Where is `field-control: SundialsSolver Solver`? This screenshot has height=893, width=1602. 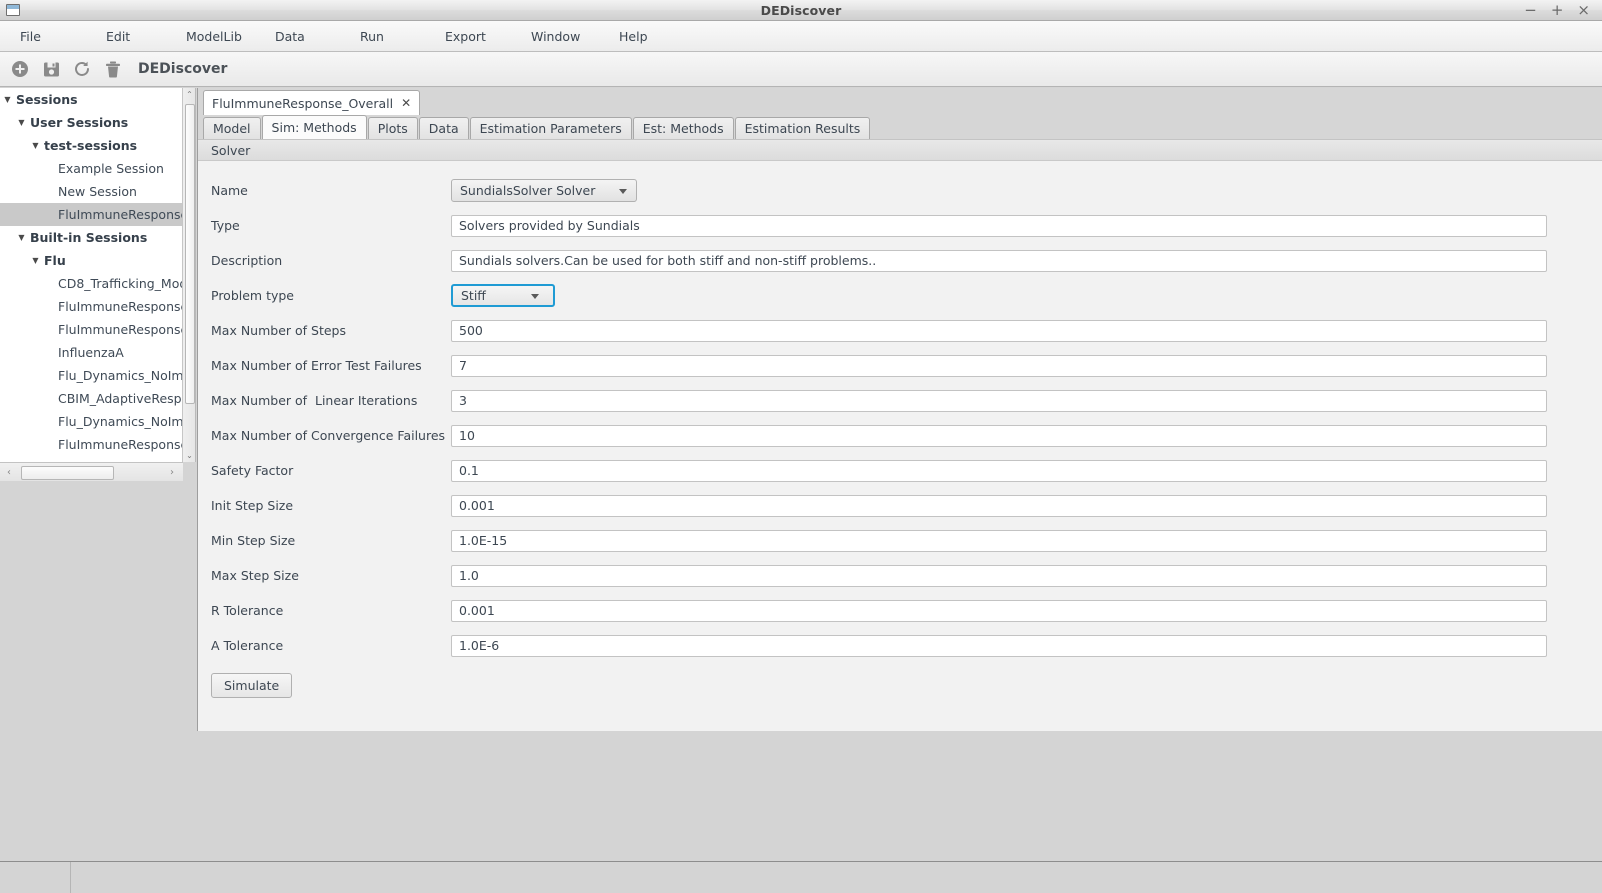
field-control: SundialsSolver Solver is located at coordinates (544, 190).